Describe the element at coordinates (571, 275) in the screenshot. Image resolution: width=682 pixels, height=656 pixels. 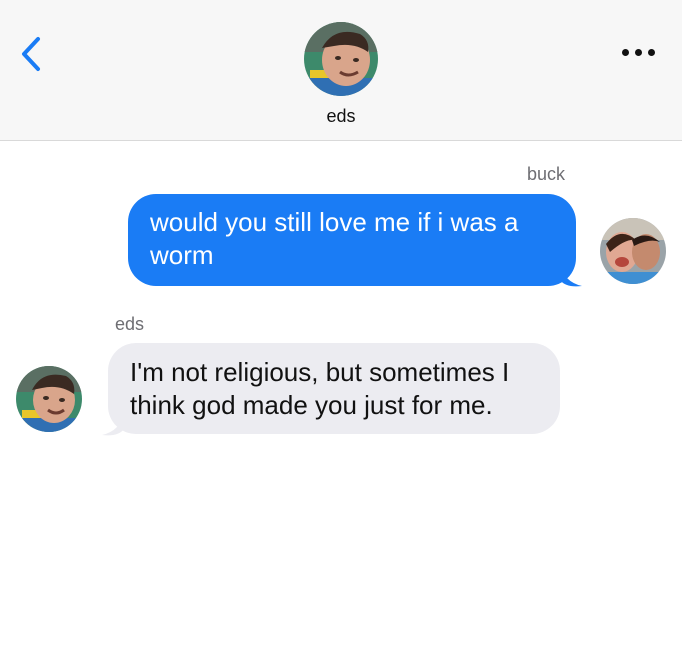
I see `bubble-tail-outgoing` at that location.